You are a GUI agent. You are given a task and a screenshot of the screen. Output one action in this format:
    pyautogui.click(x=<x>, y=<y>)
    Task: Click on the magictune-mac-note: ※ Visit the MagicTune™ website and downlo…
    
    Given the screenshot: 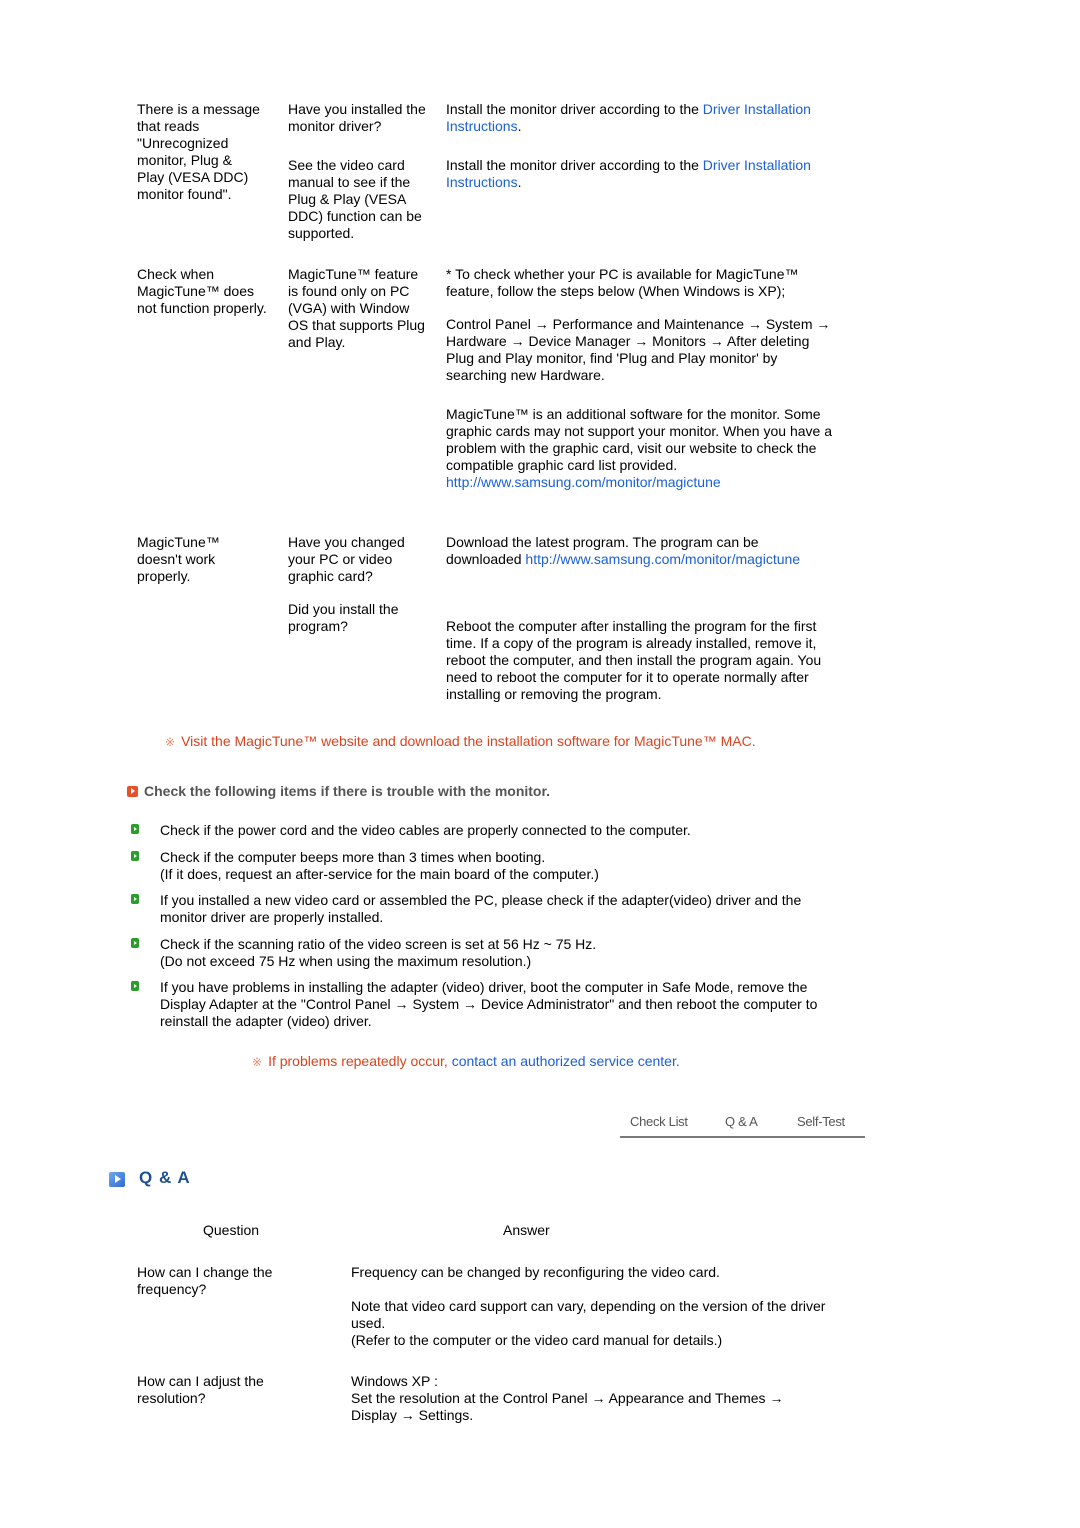 What is the action you would take?
    pyautogui.click(x=460, y=742)
    